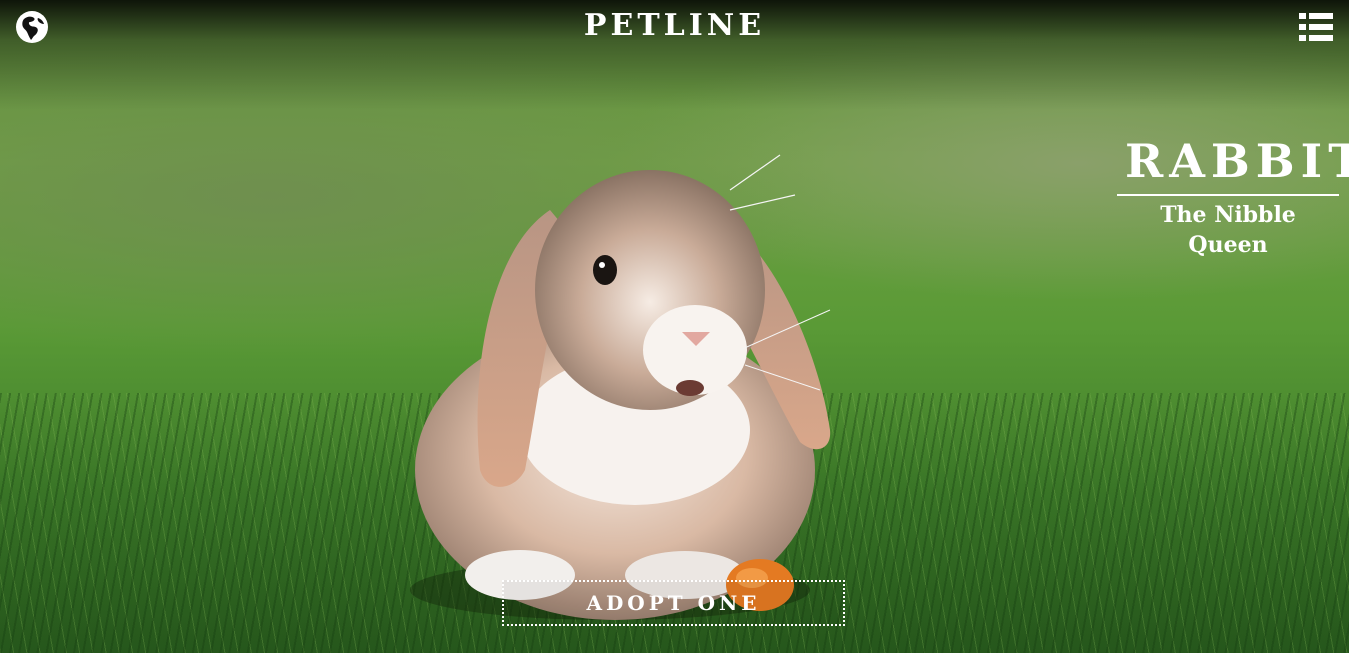 The width and height of the screenshot is (1349, 653). I want to click on pet-name-heading: RABBIT, so click(1237, 161).